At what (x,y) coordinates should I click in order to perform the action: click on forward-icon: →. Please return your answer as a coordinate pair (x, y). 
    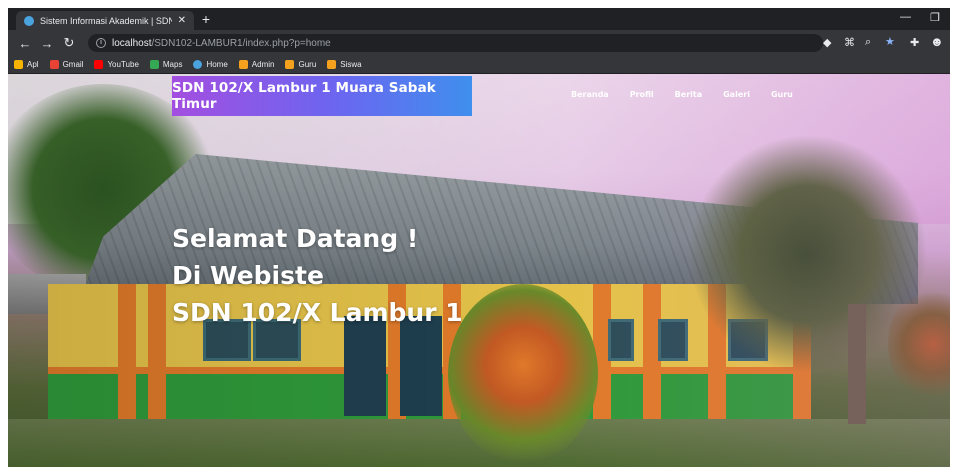
    Looking at the image, I should click on (47, 43).